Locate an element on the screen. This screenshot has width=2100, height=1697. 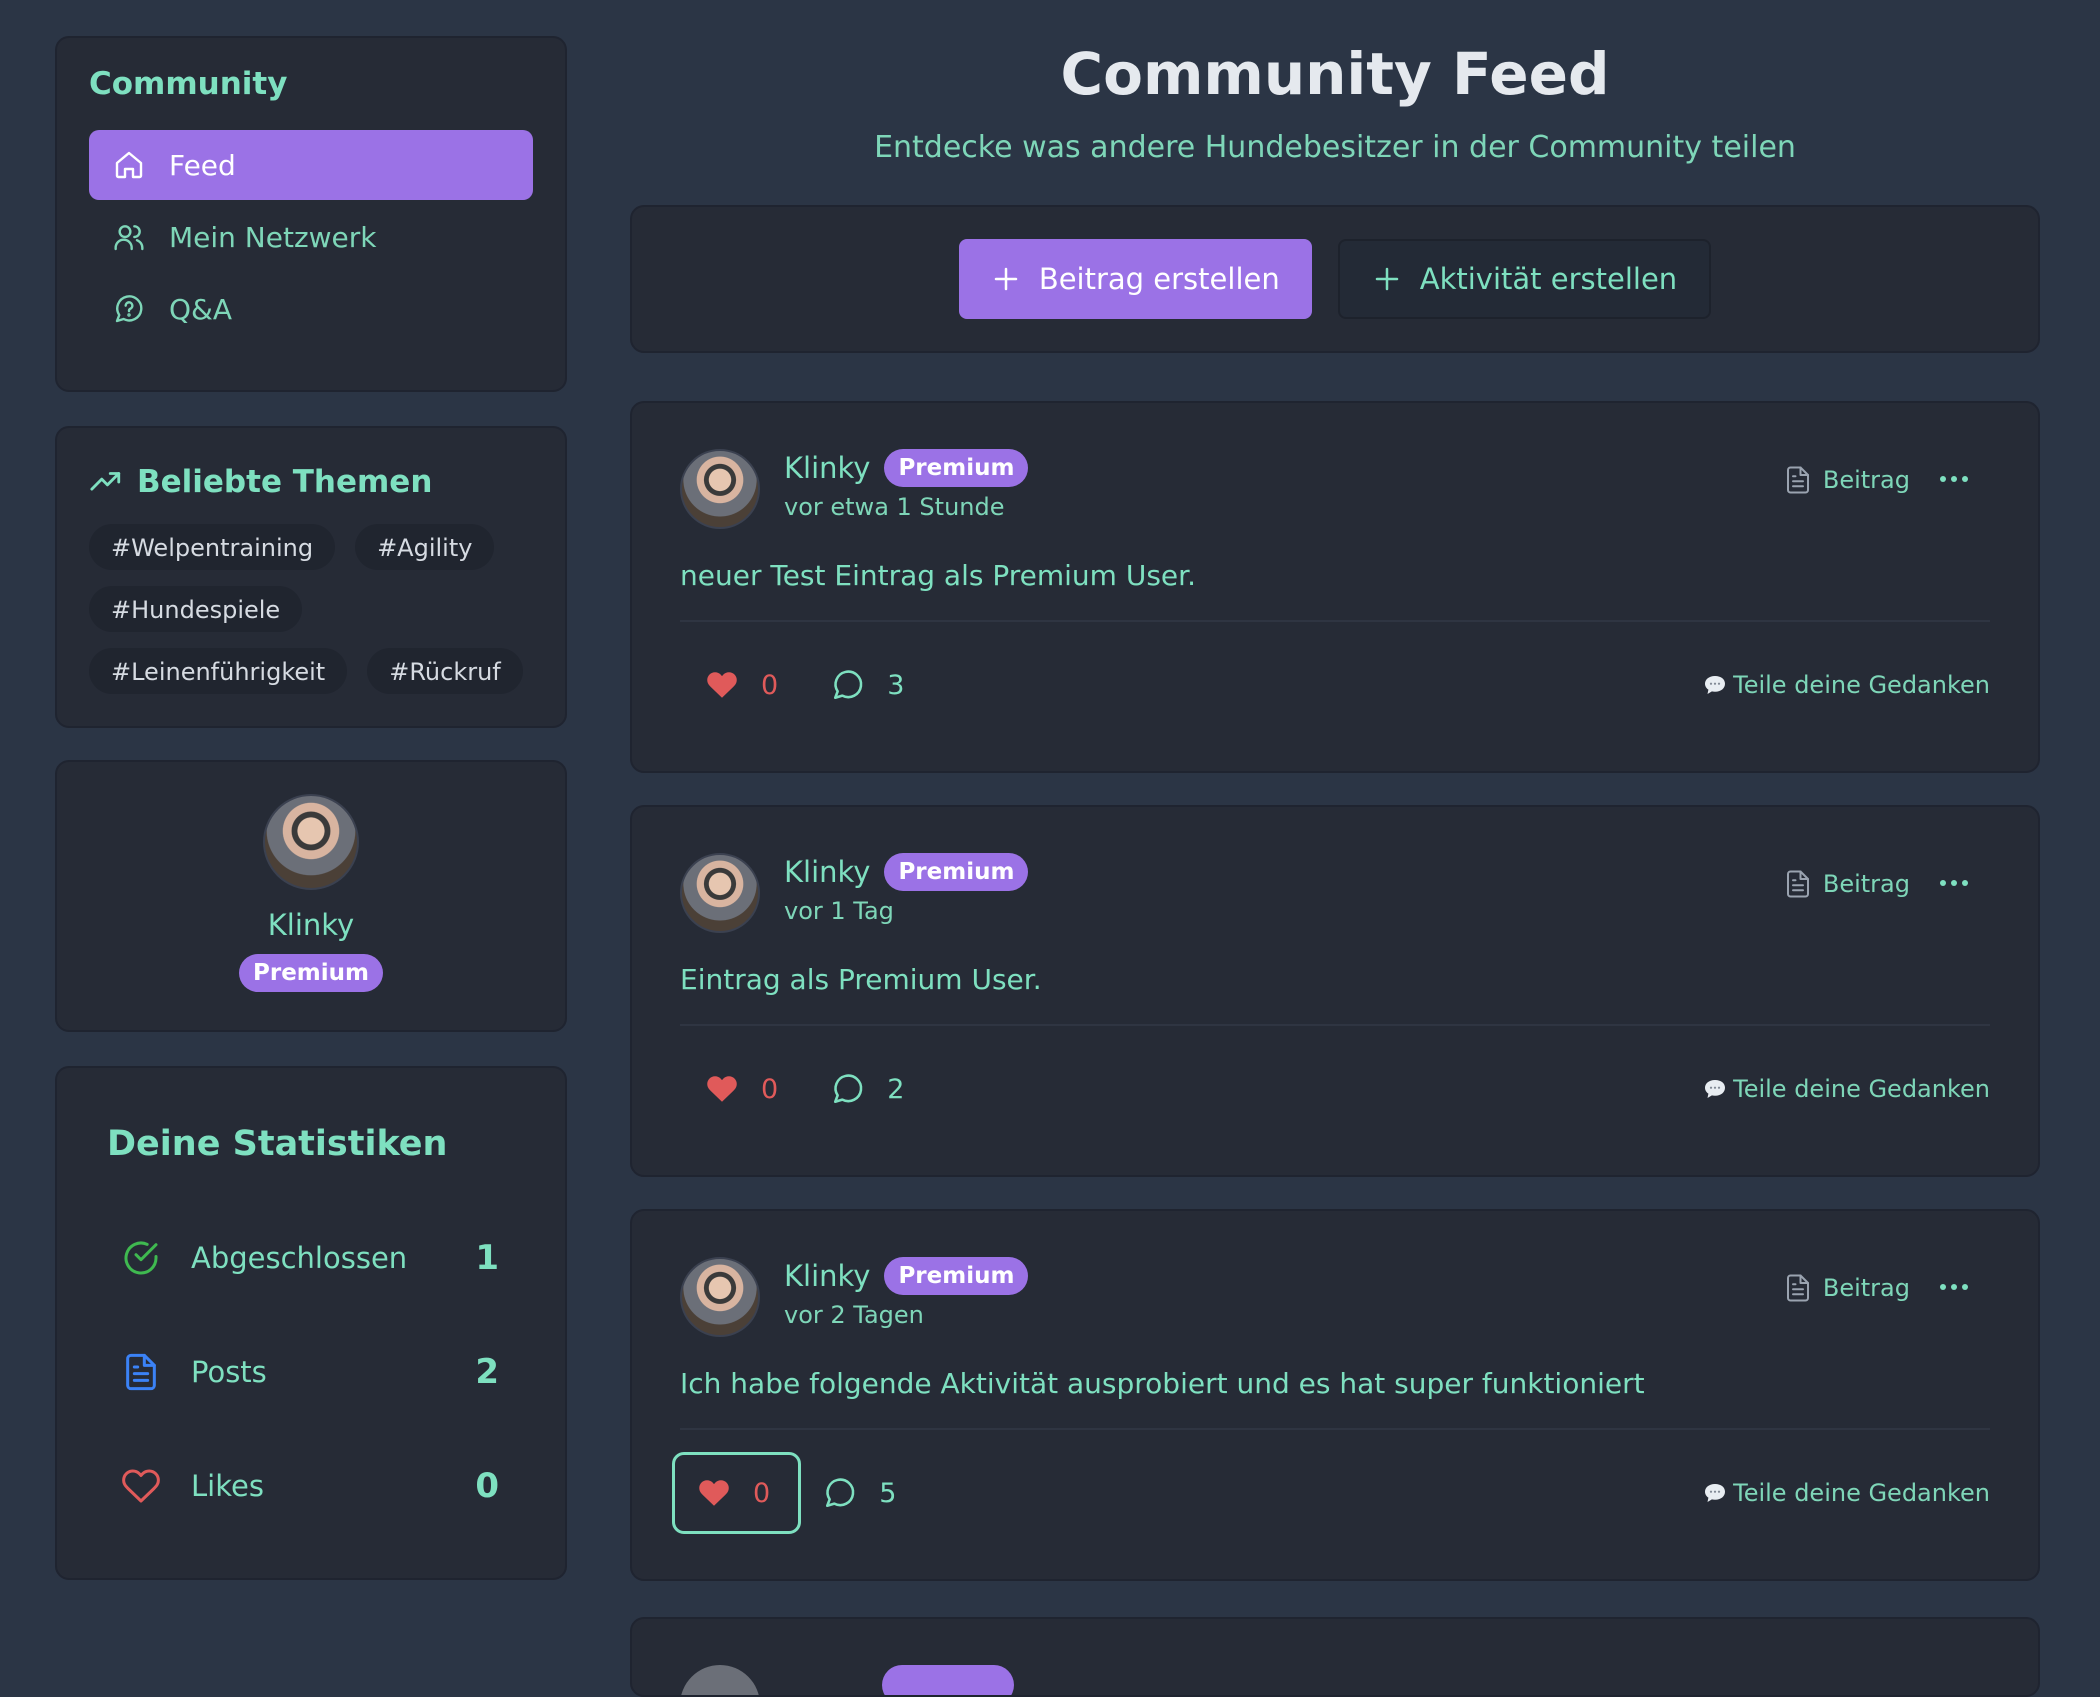
post-meta: Klinky Premium vor etwa 1 Stunde is located at coordinates (906, 485).